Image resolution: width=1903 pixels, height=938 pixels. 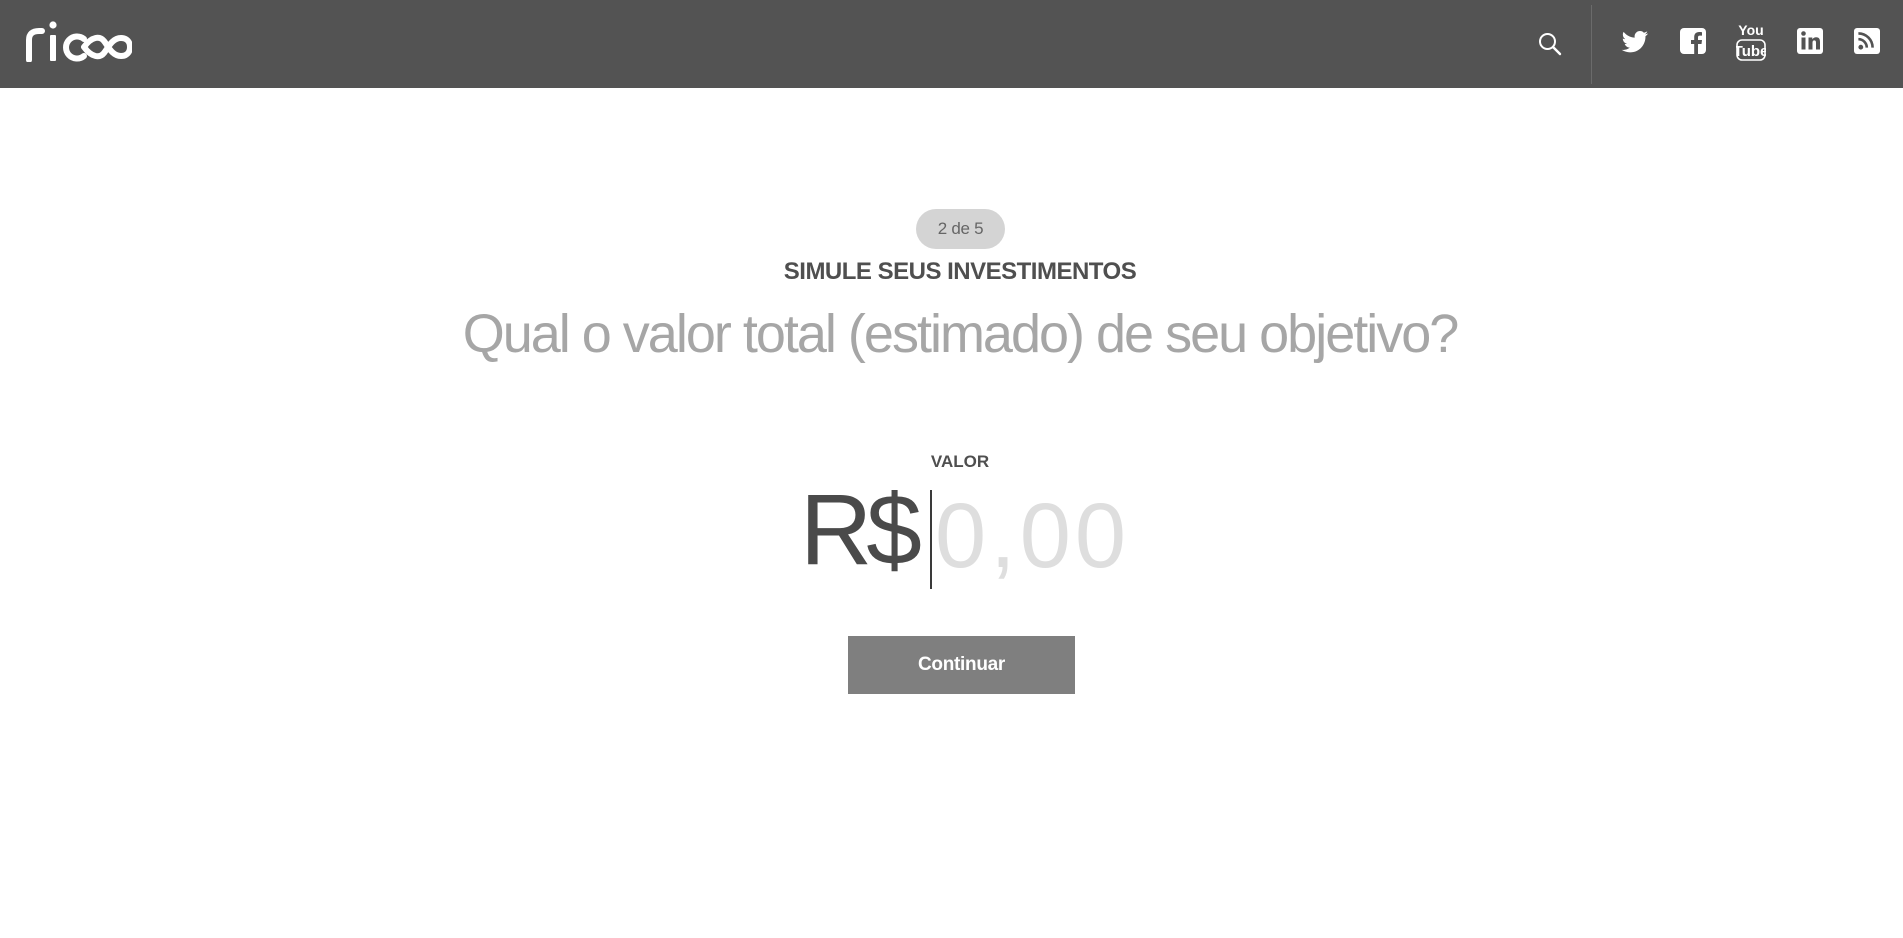 I want to click on header-divider, so click(x=1591, y=44).